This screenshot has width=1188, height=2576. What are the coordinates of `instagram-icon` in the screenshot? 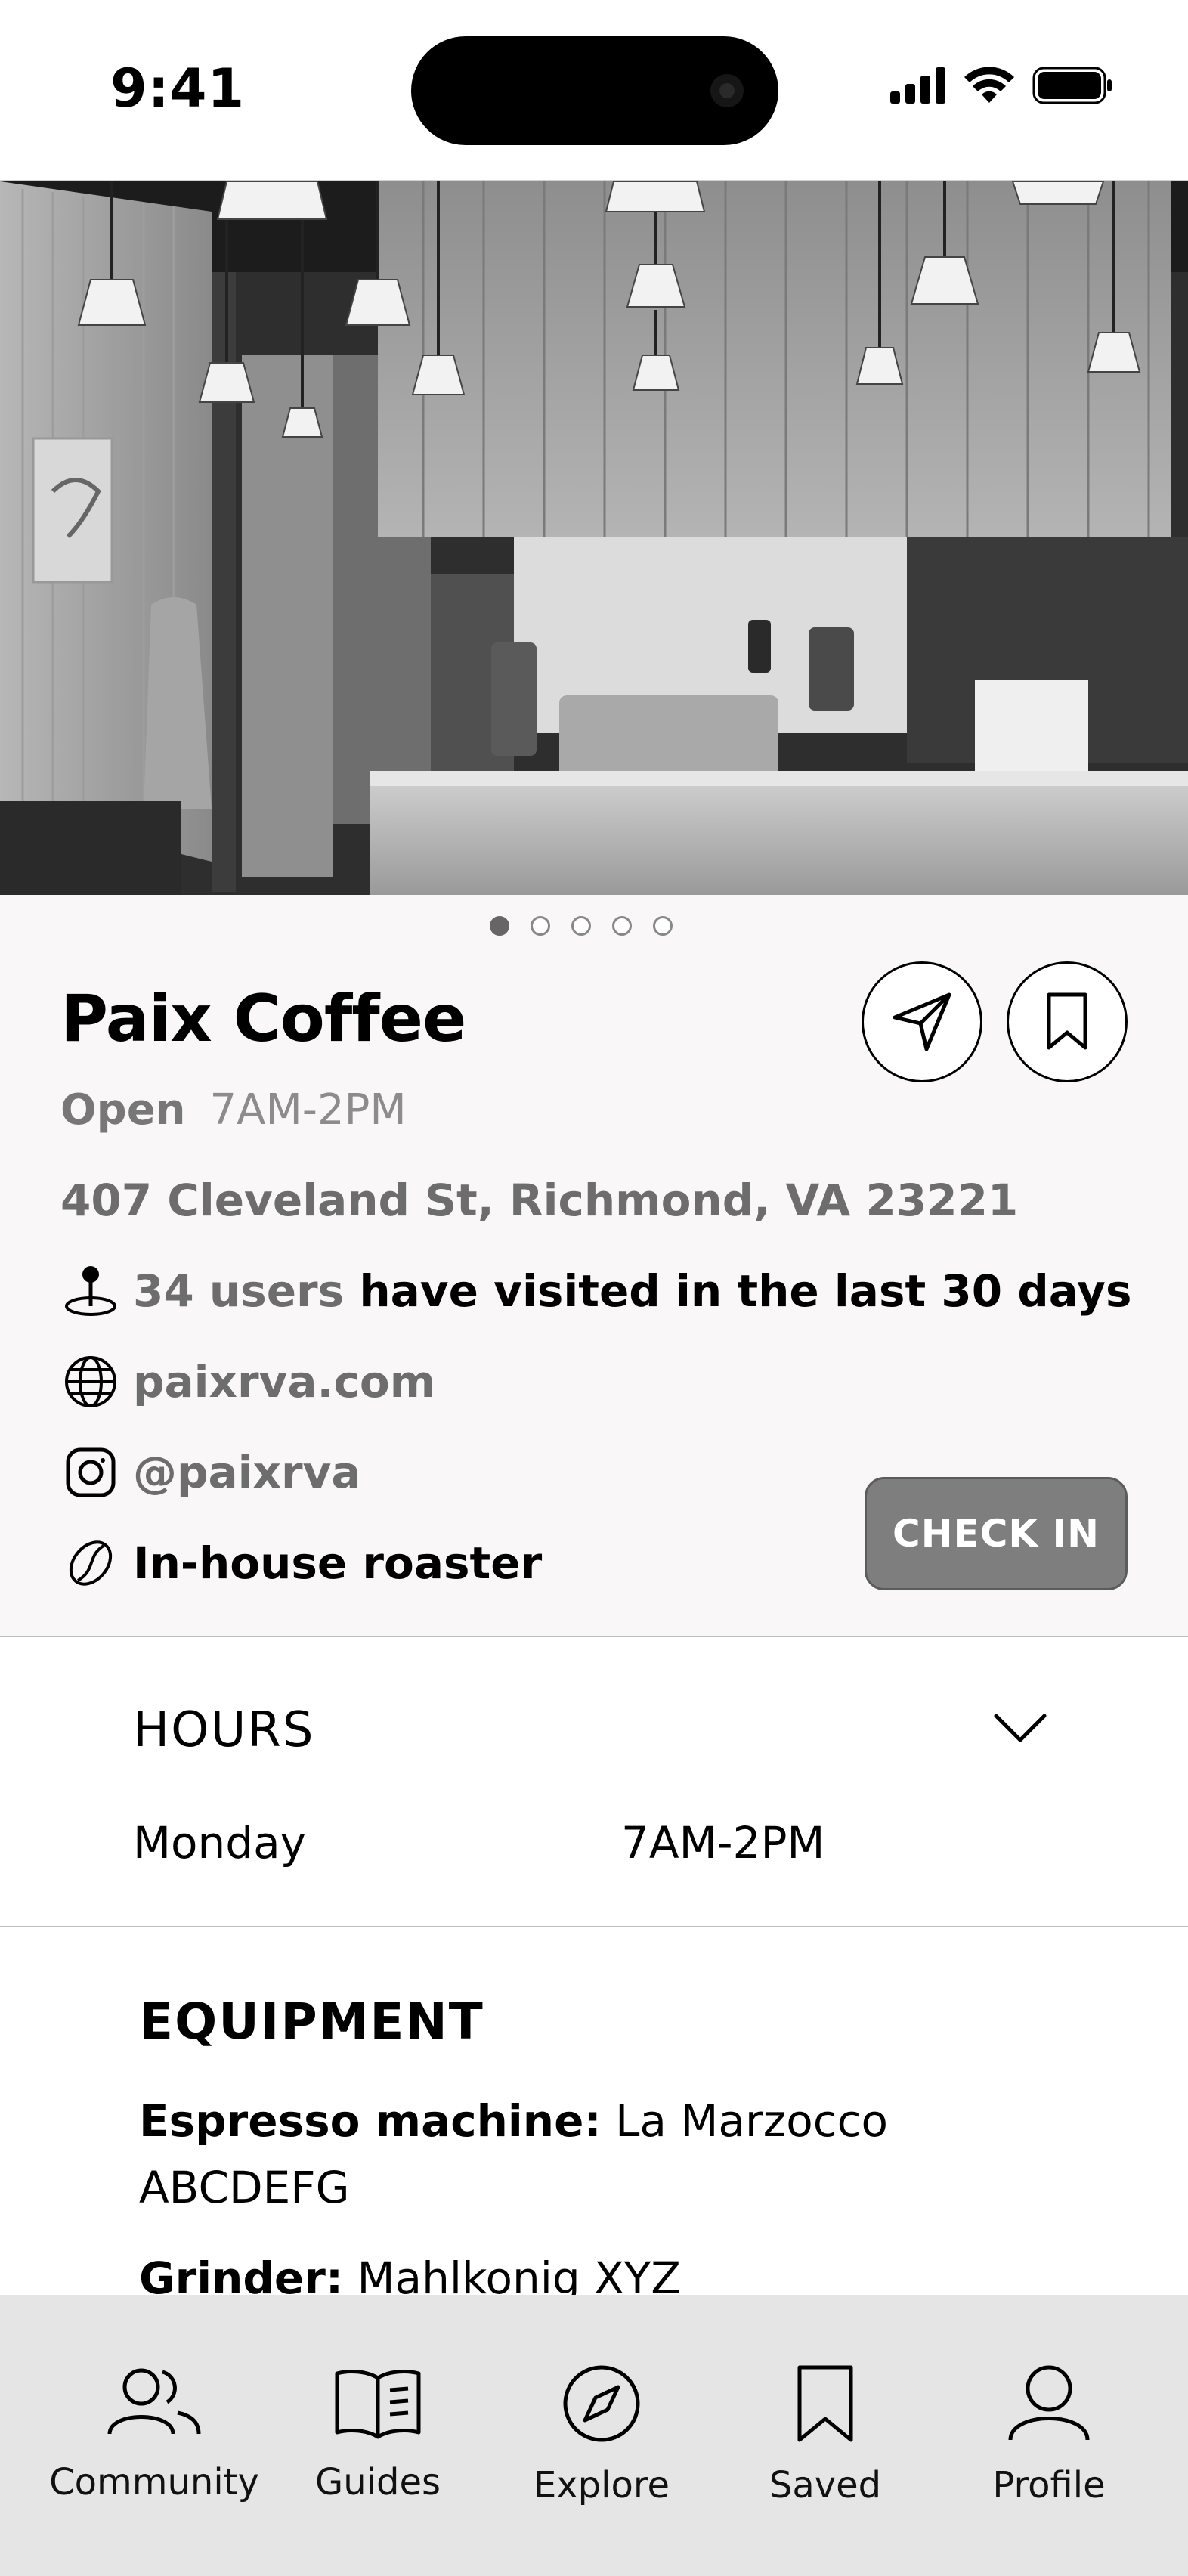 It's located at (91, 1472).